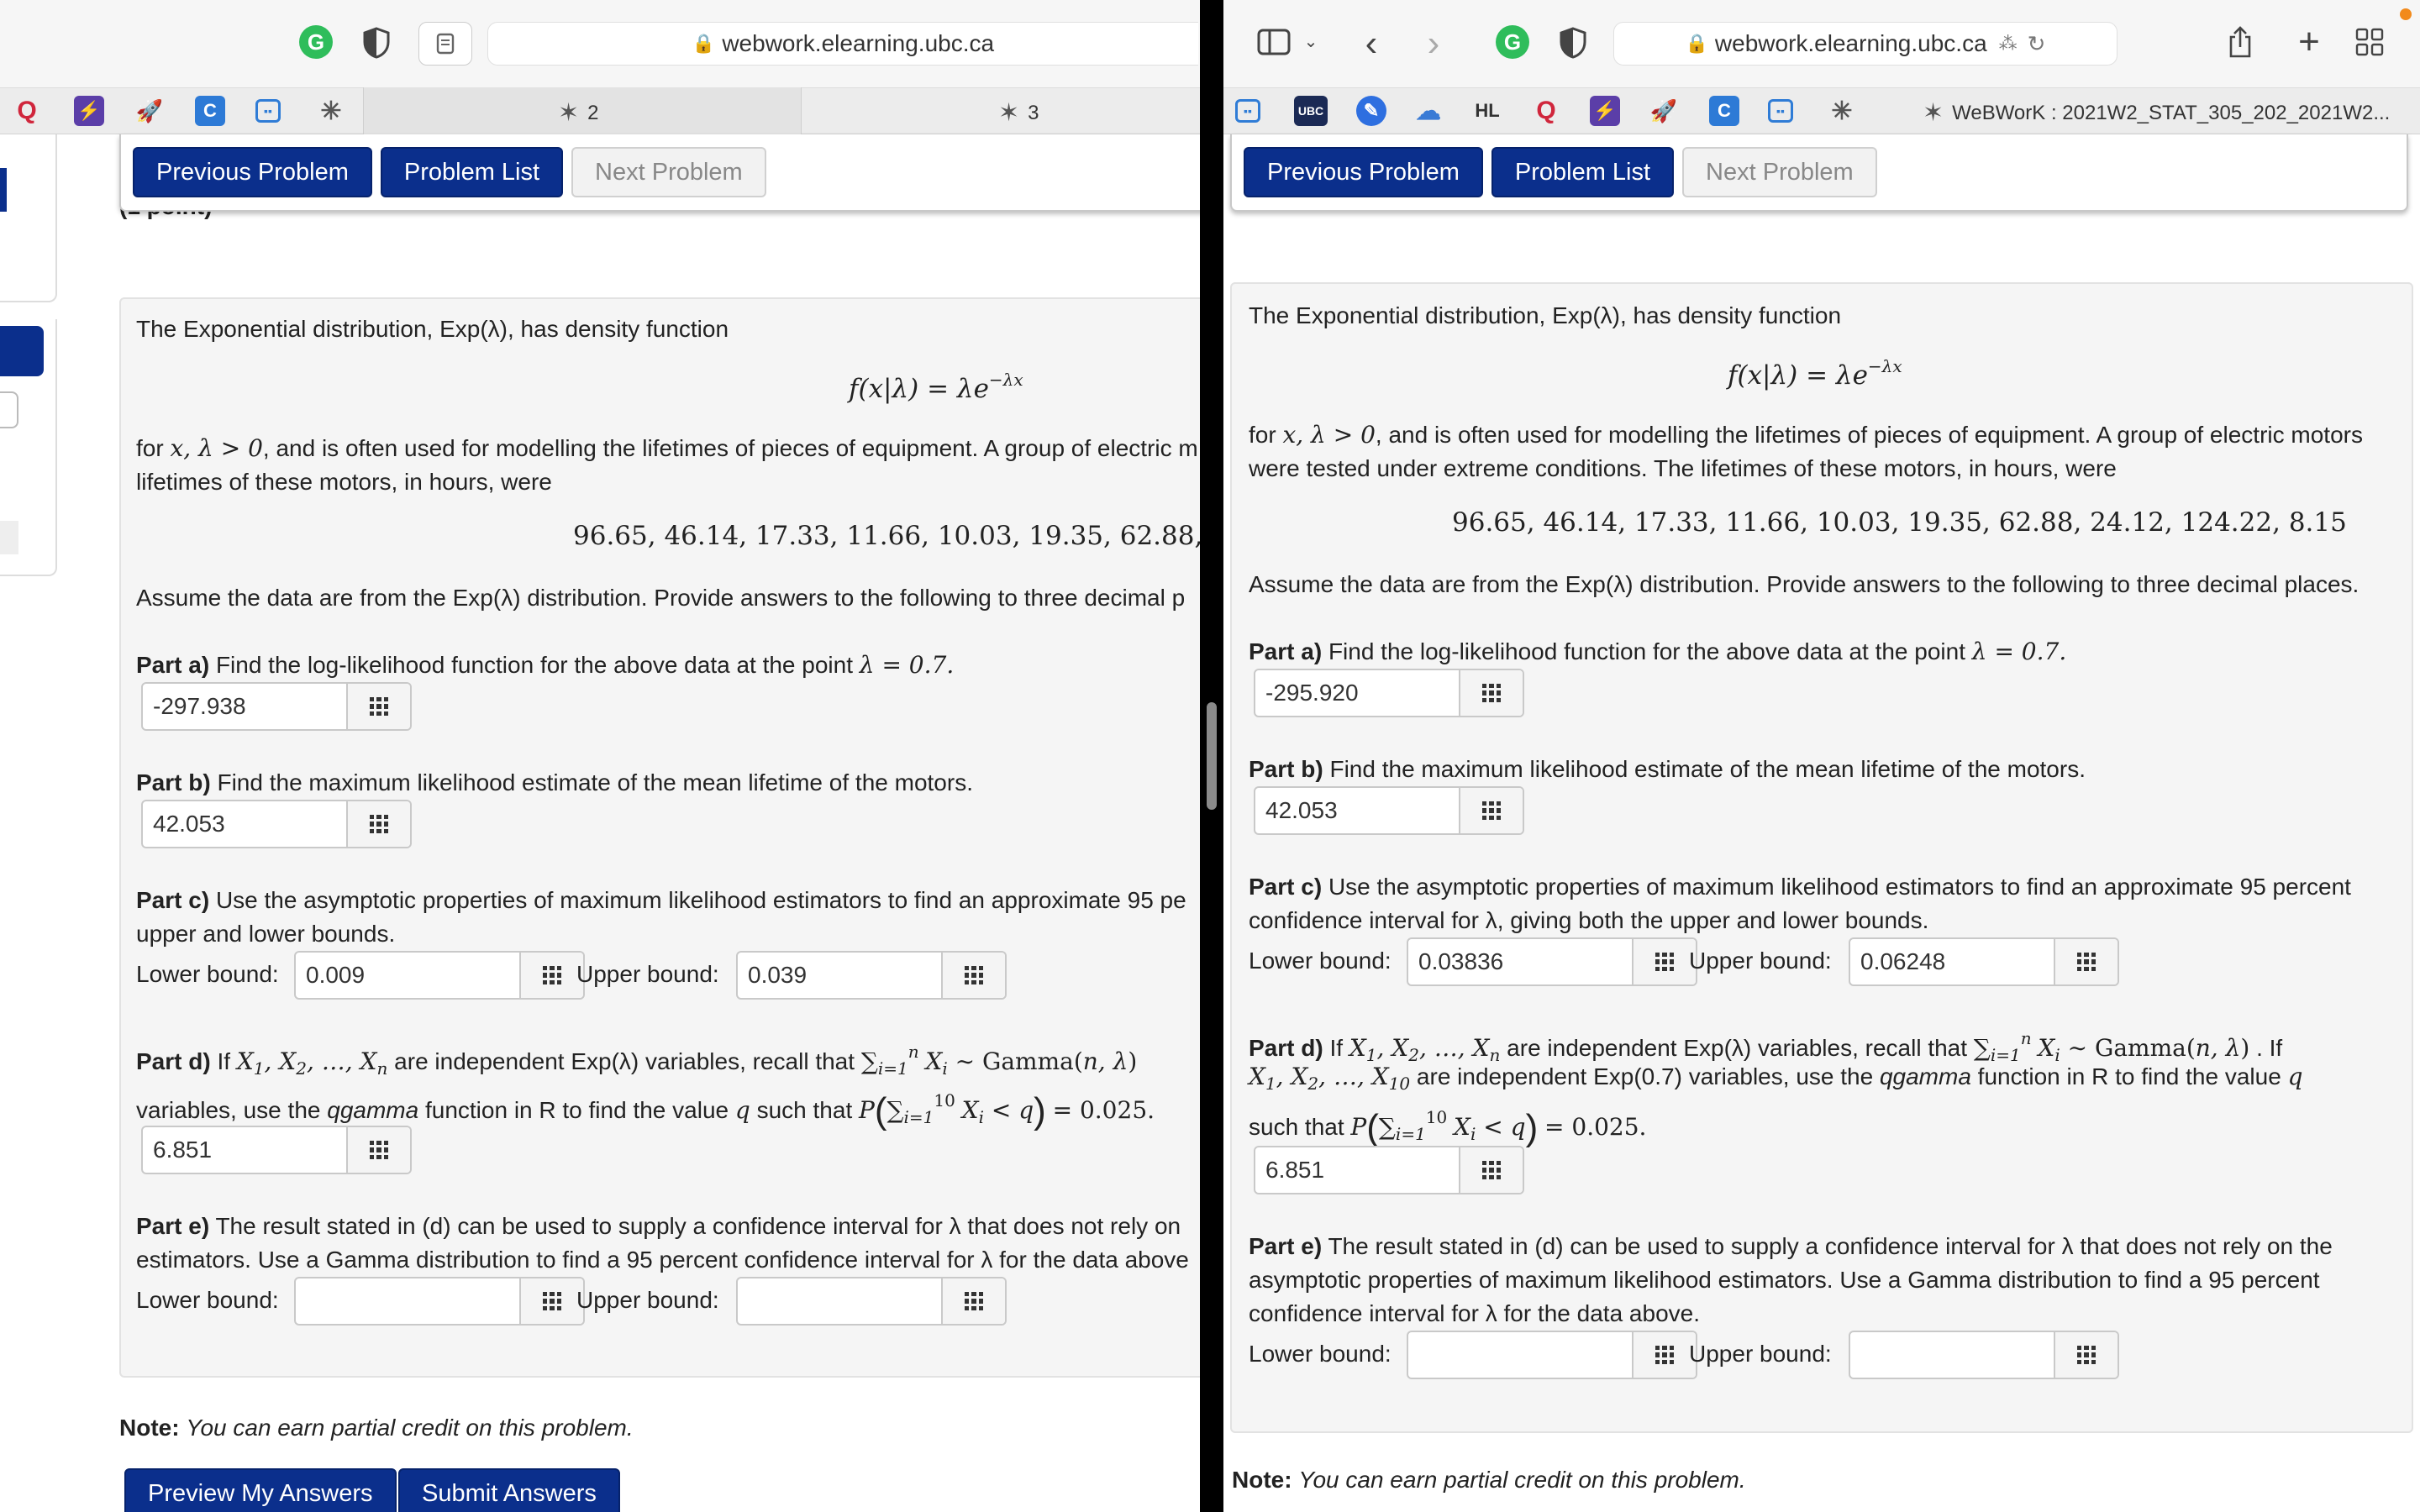  Describe the element at coordinates (1865, 44) in the screenshot. I see `right-url-bar: 🔒 webwork.elearning.ubc.ca ⁂ ↻` at that location.